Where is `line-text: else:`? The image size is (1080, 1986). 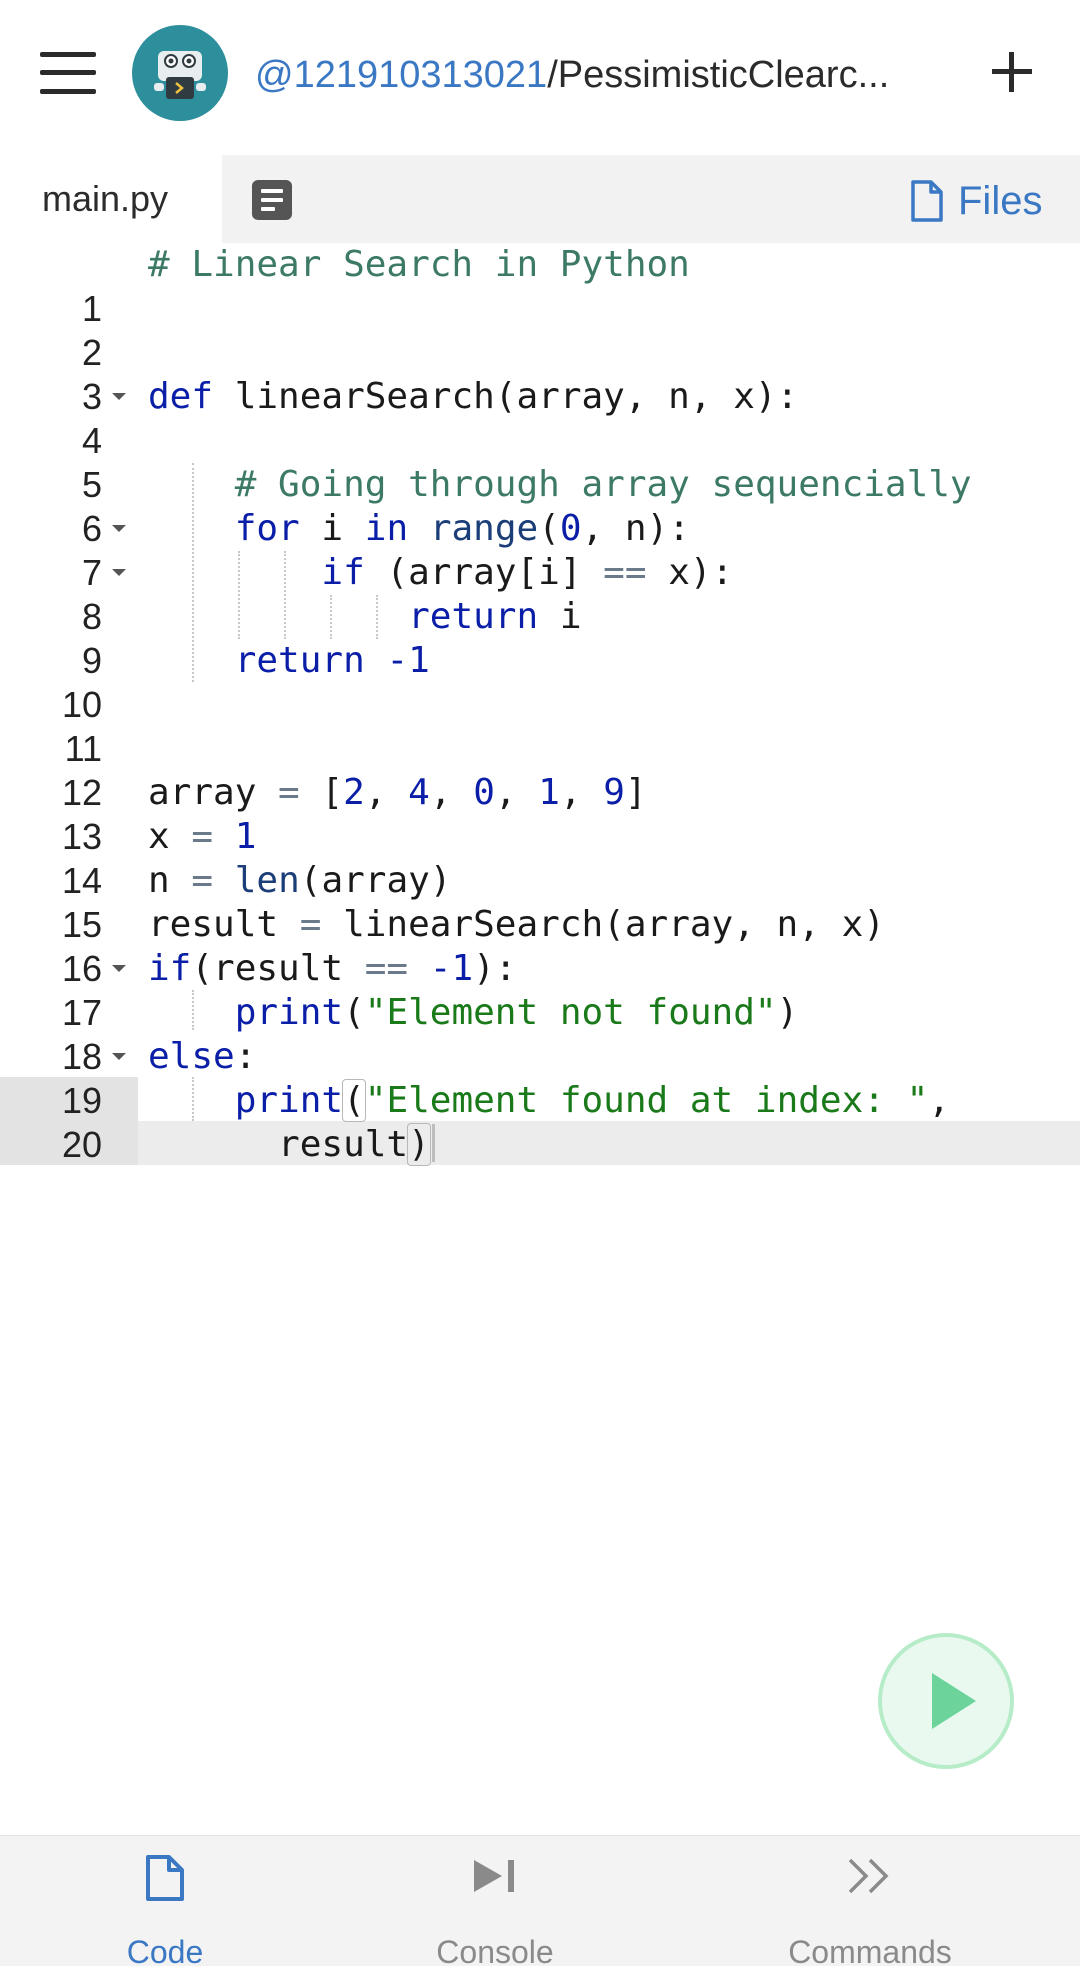
line-text: else: is located at coordinates (202, 1056).